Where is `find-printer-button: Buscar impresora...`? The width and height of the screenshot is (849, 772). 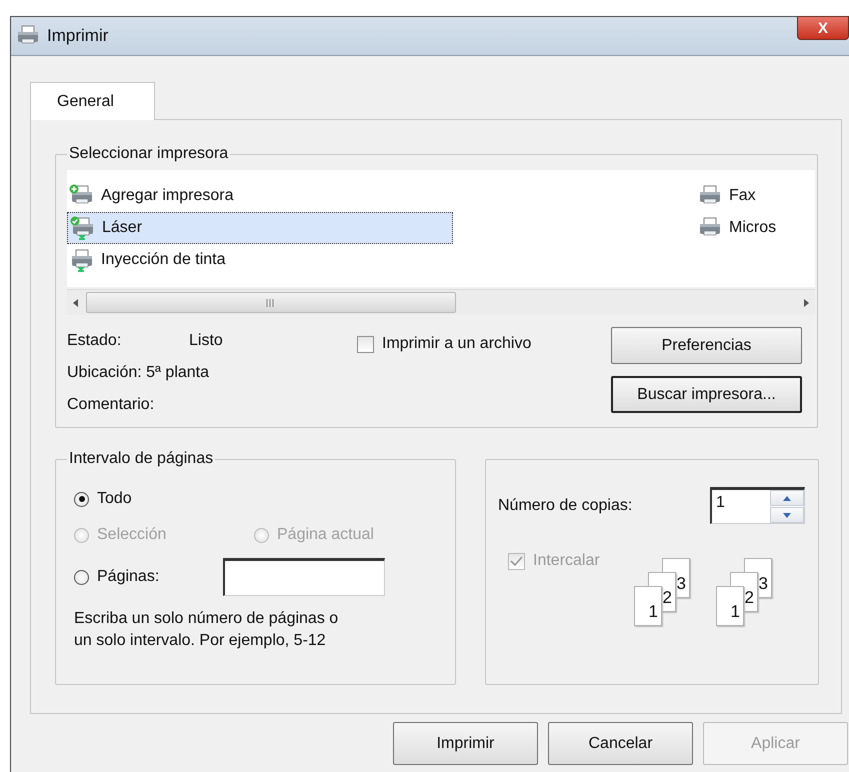 find-printer-button: Buscar impresora... is located at coordinates (706, 394).